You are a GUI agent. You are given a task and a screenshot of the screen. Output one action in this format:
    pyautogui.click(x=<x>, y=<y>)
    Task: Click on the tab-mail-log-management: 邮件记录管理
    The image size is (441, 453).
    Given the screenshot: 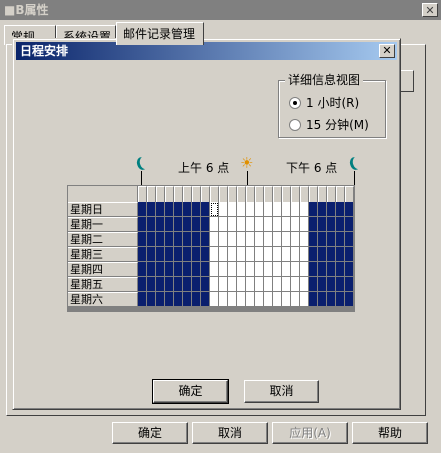 What is the action you would take?
    pyautogui.click(x=160, y=33)
    